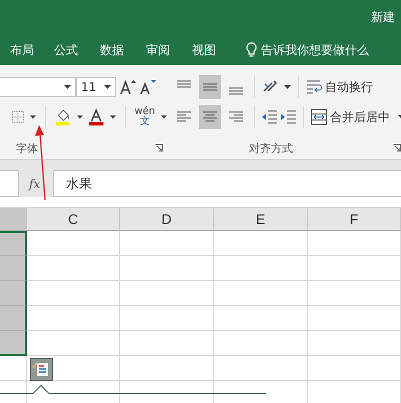  What do you see at coordinates (204, 50) in the screenshot?
I see `ribbon-tab: 视图` at bounding box center [204, 50].